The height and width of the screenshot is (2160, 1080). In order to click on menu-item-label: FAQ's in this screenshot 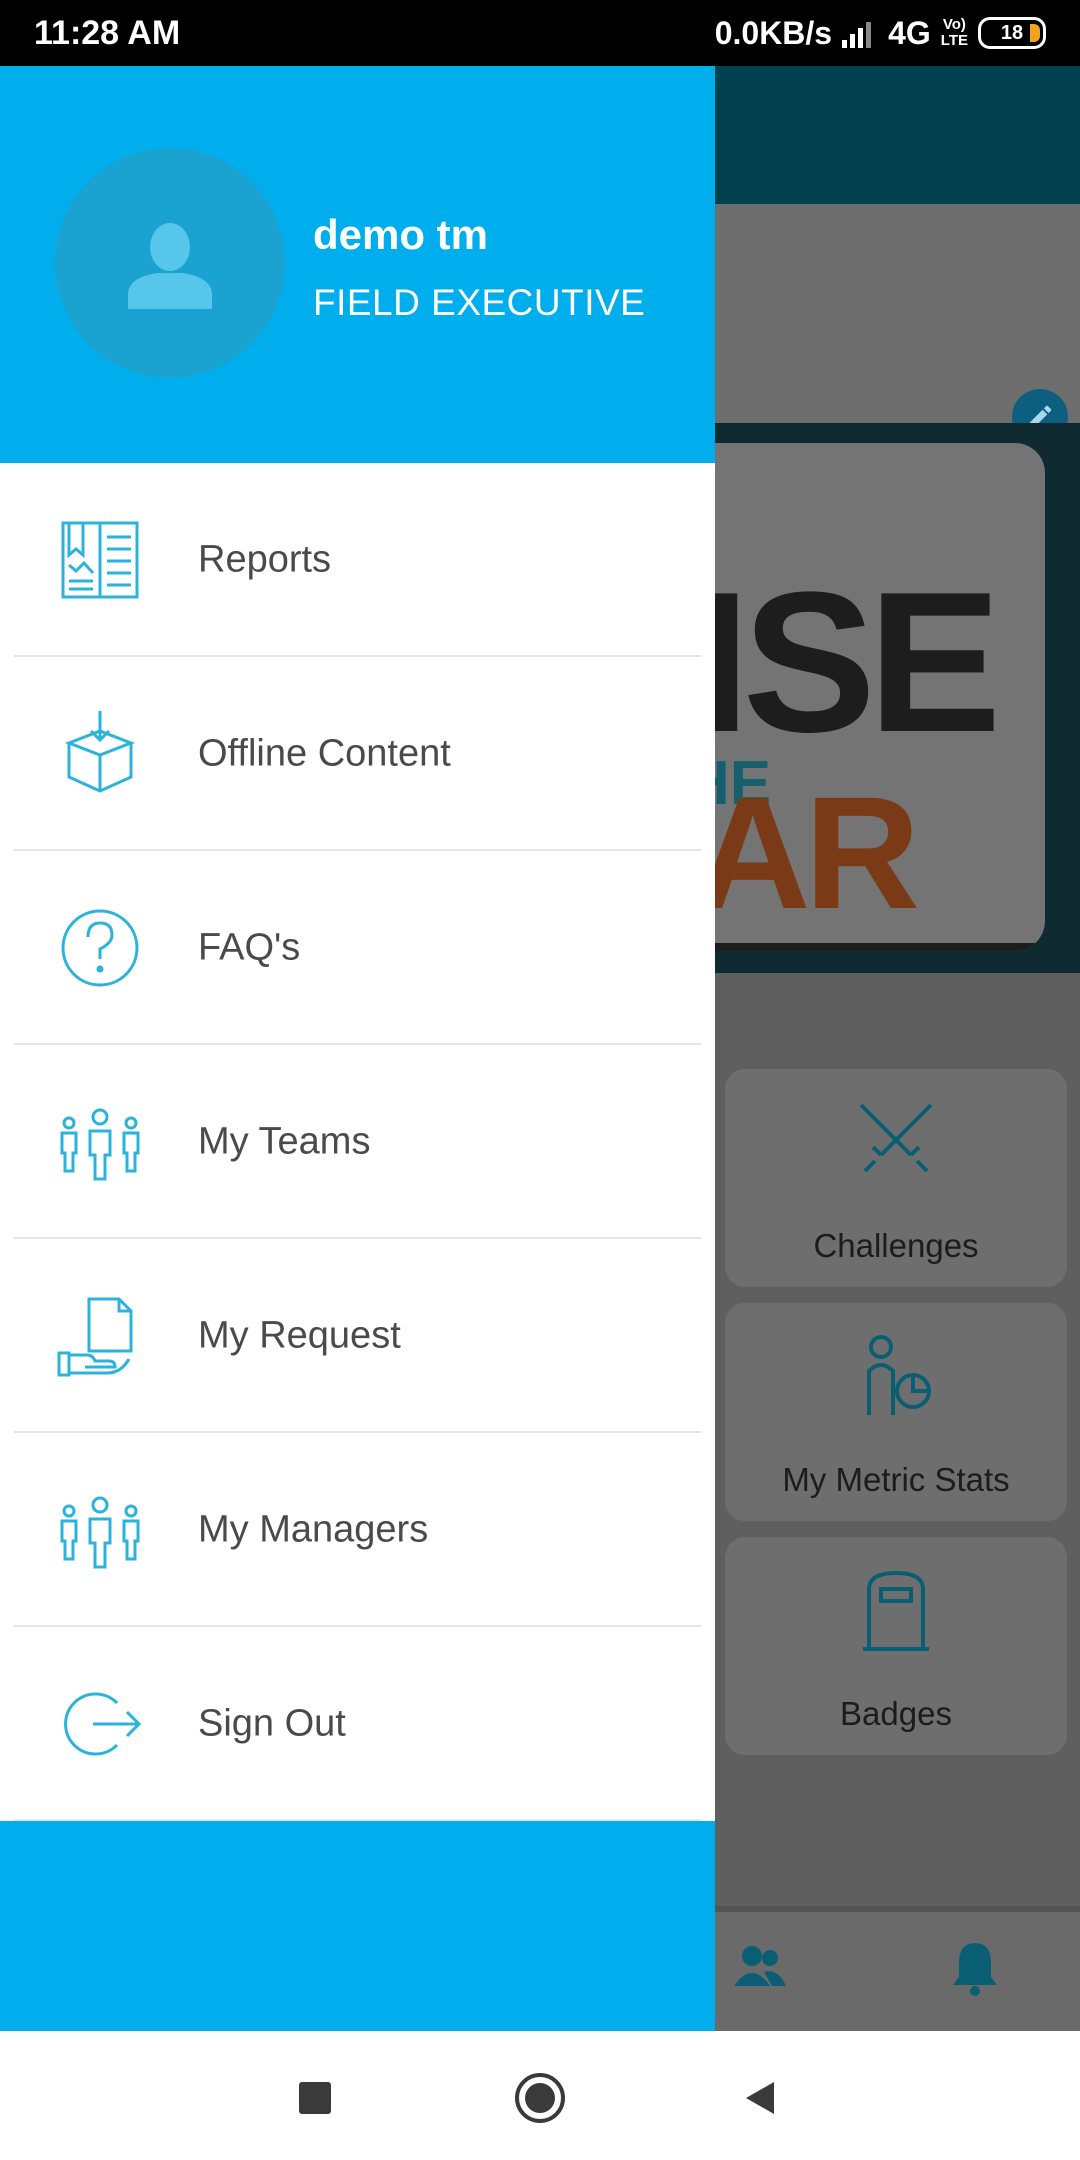, I will do `click(249, 947)`.